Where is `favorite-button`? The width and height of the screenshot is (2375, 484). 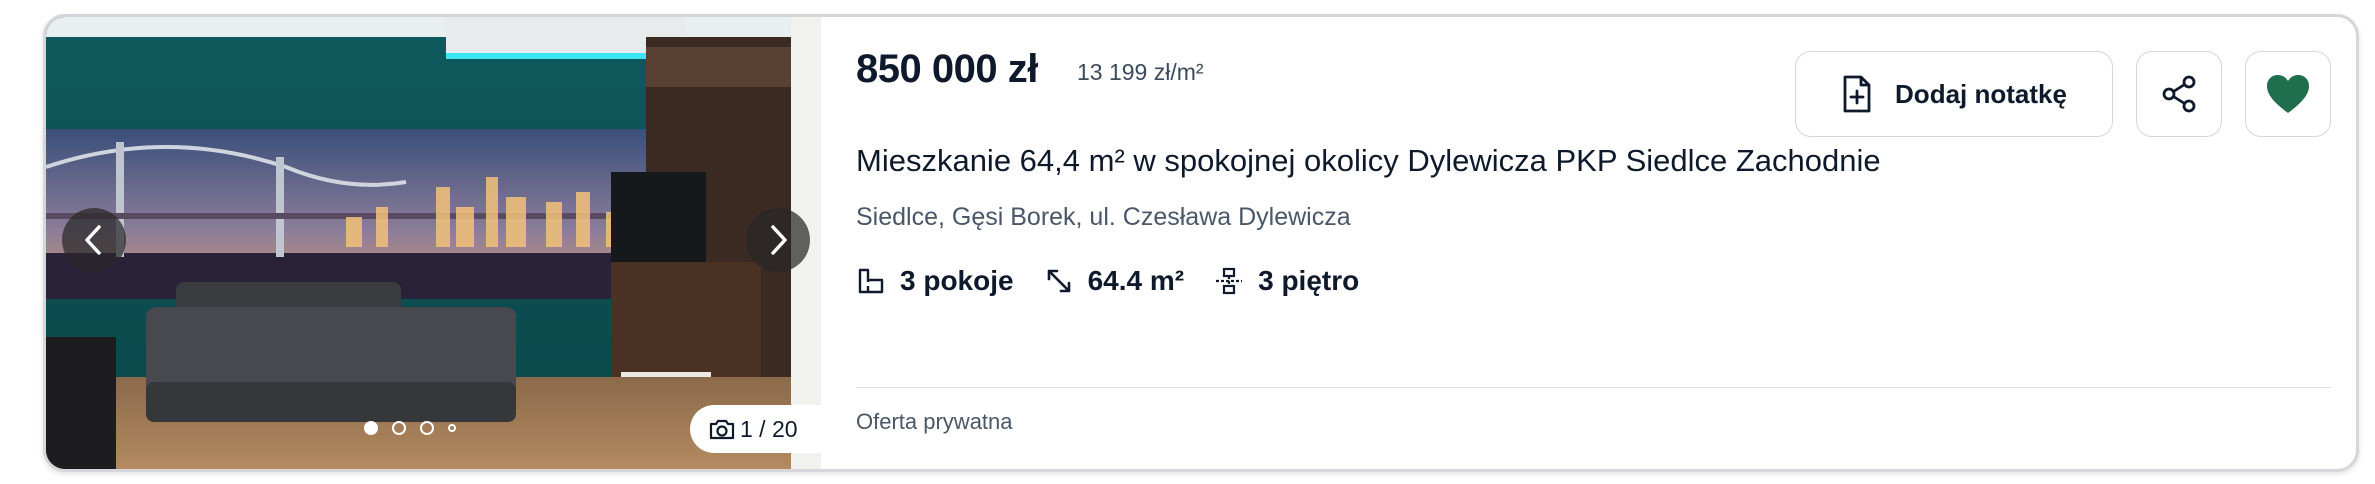
favorite-button is located at coordinates (2288, 94).